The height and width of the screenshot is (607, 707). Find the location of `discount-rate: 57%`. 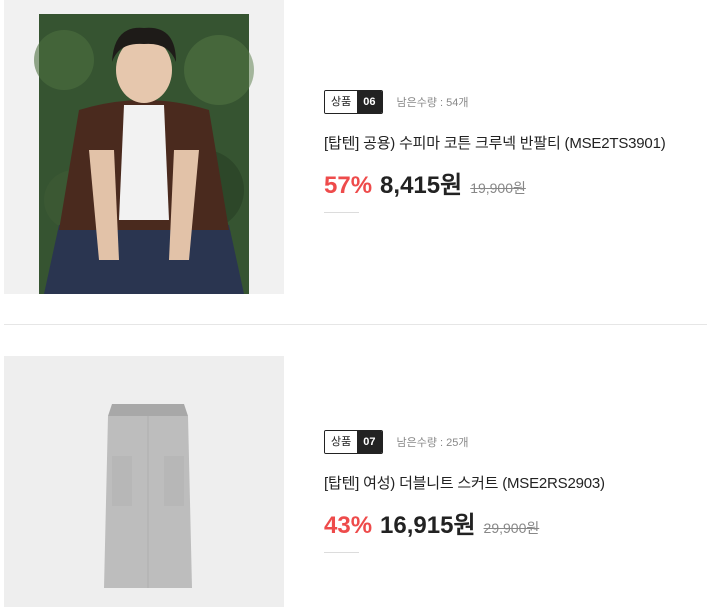

discount-rate: 57% is located at coordinates (348, 185).